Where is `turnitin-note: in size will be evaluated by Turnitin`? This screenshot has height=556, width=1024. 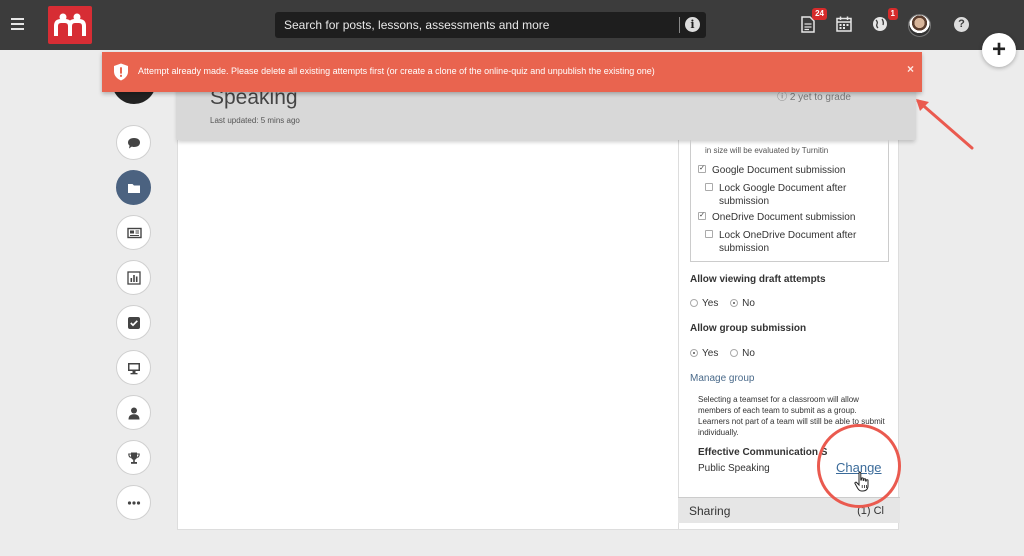
turnitin-note: in size will be evaluated by Turnitin is located at coordinates (767, 150).